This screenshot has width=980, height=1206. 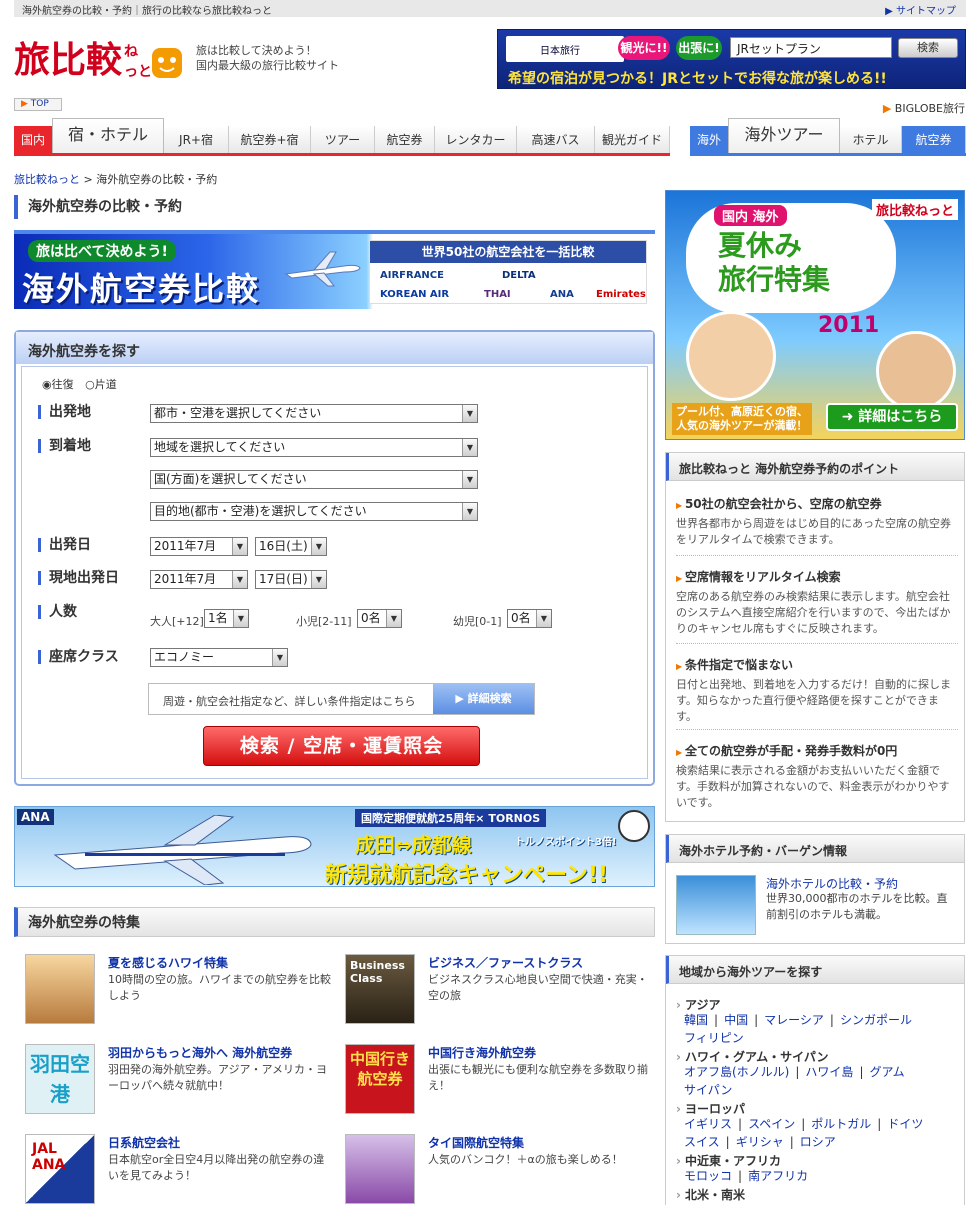 I want to click on city-link: モロッコ, so click(x=708, y=1176).